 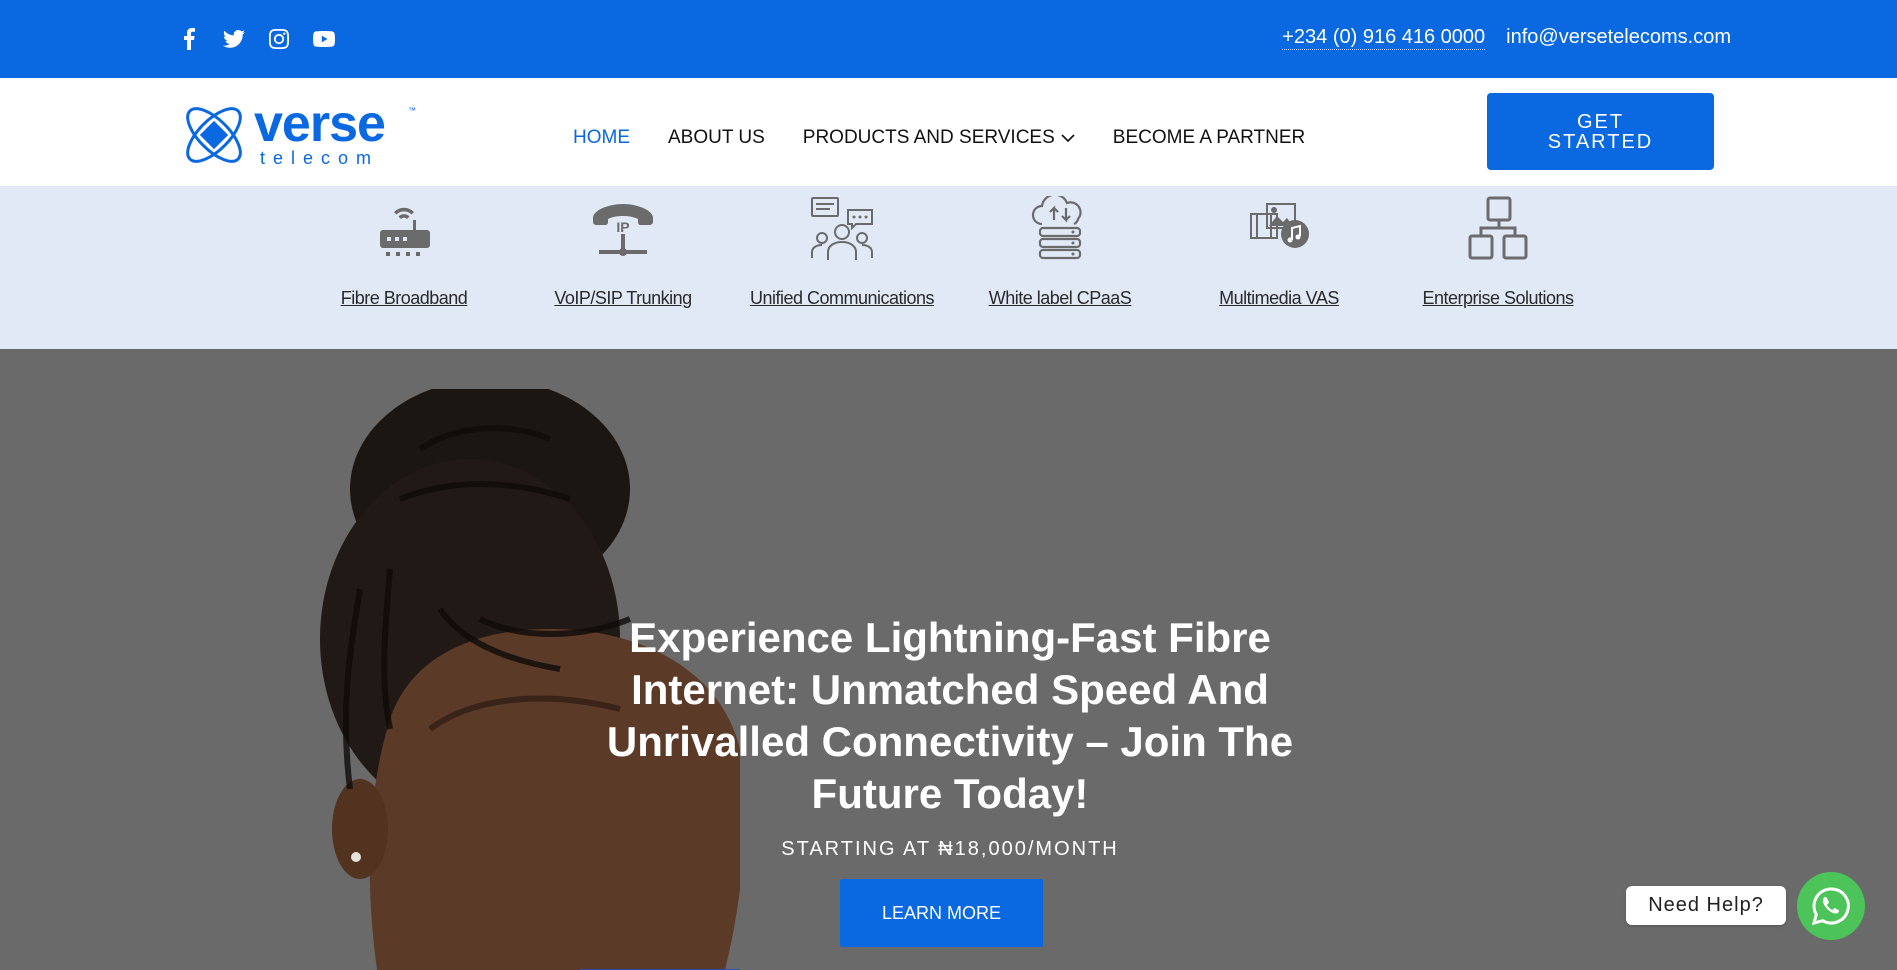 I want to click on service-unified-communications: Unified Communications, so click(x=842, y=267).